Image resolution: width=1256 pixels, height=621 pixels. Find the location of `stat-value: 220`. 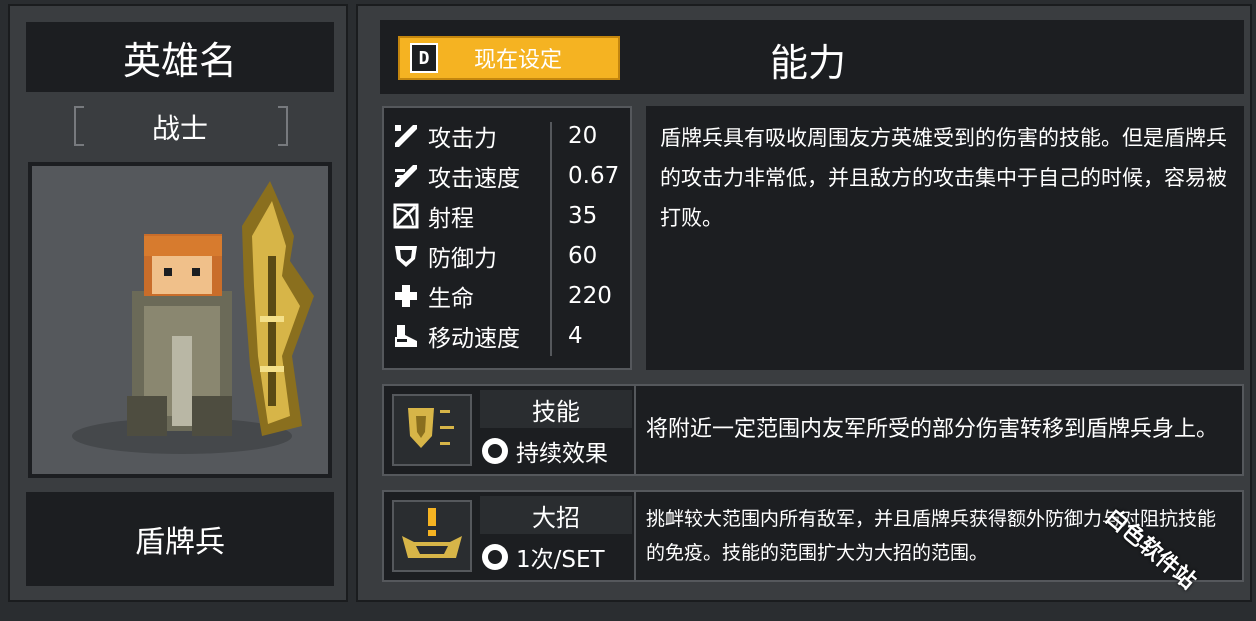

stat-value: 220 is located at coordinates (590, 296).